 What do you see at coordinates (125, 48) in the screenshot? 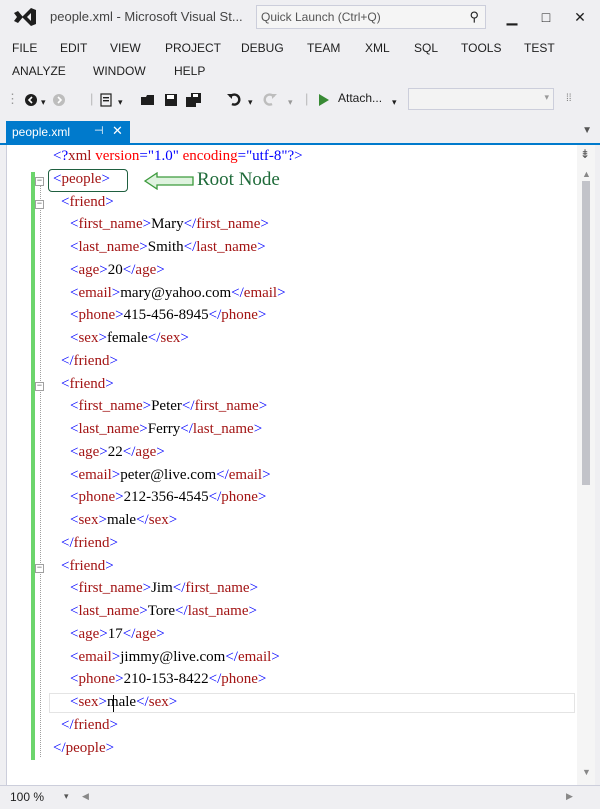
I see `menu-view: VIEW` at bounding box center [125, 48].